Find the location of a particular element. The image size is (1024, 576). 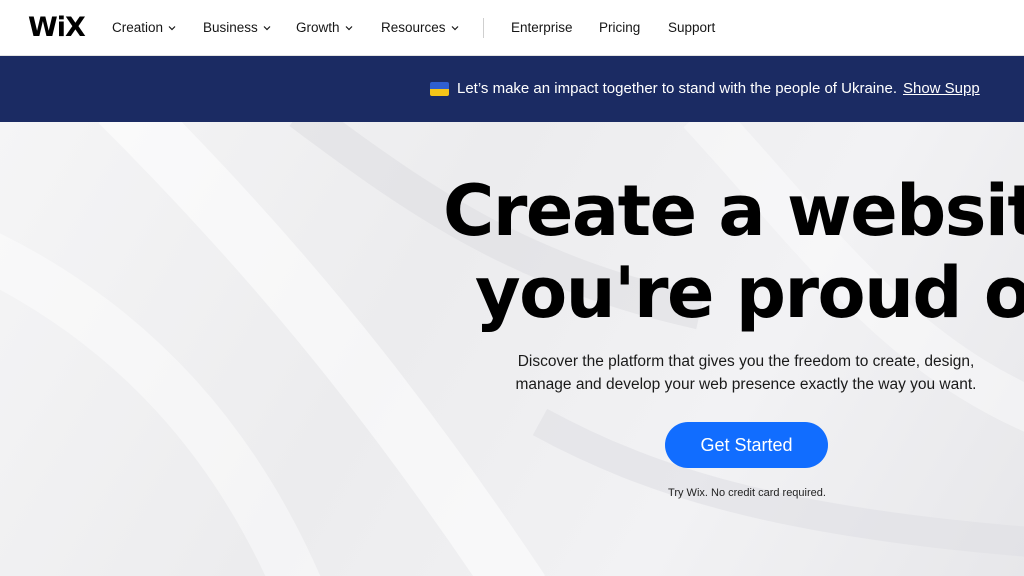

nav-item-growth: Growth is located at coordinates (325, 28).